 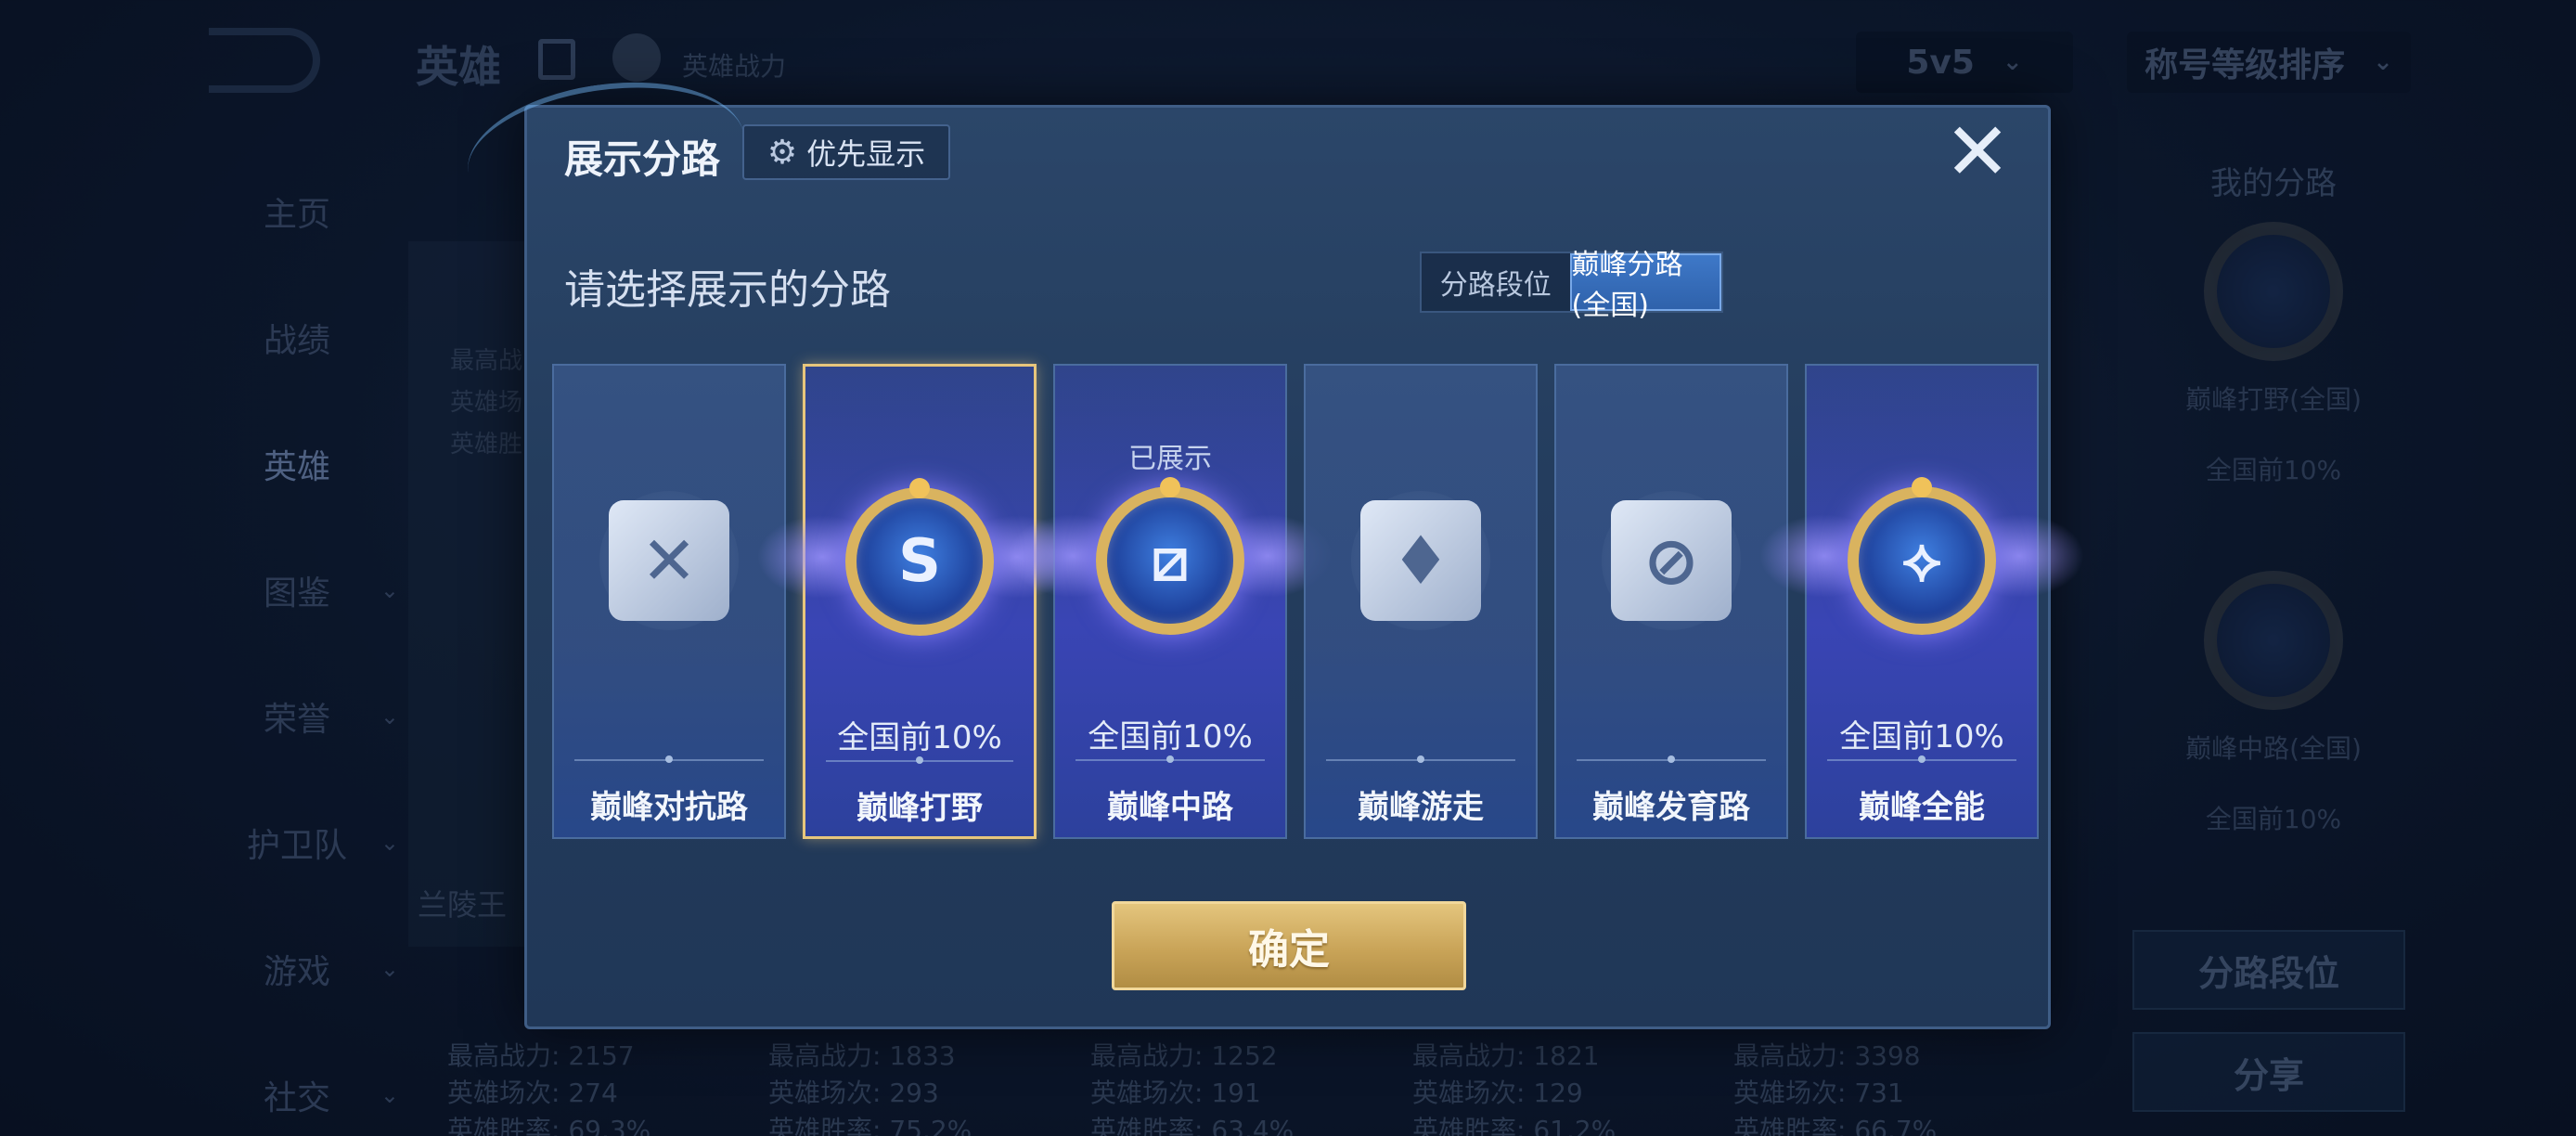 What do you see at coordinates (919, 561) in the screenshot?
I see `medal-glyph: S` at bounding box center [919, 561].